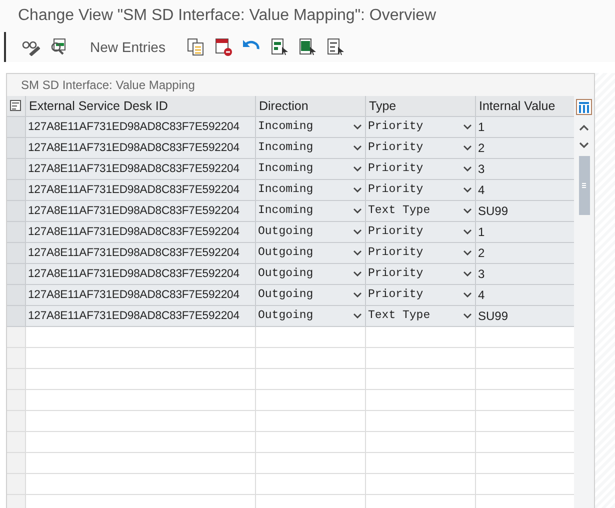  Describe the element at coordinates (382, 106) in the screenshot. I see `column-header: Type` at that location.